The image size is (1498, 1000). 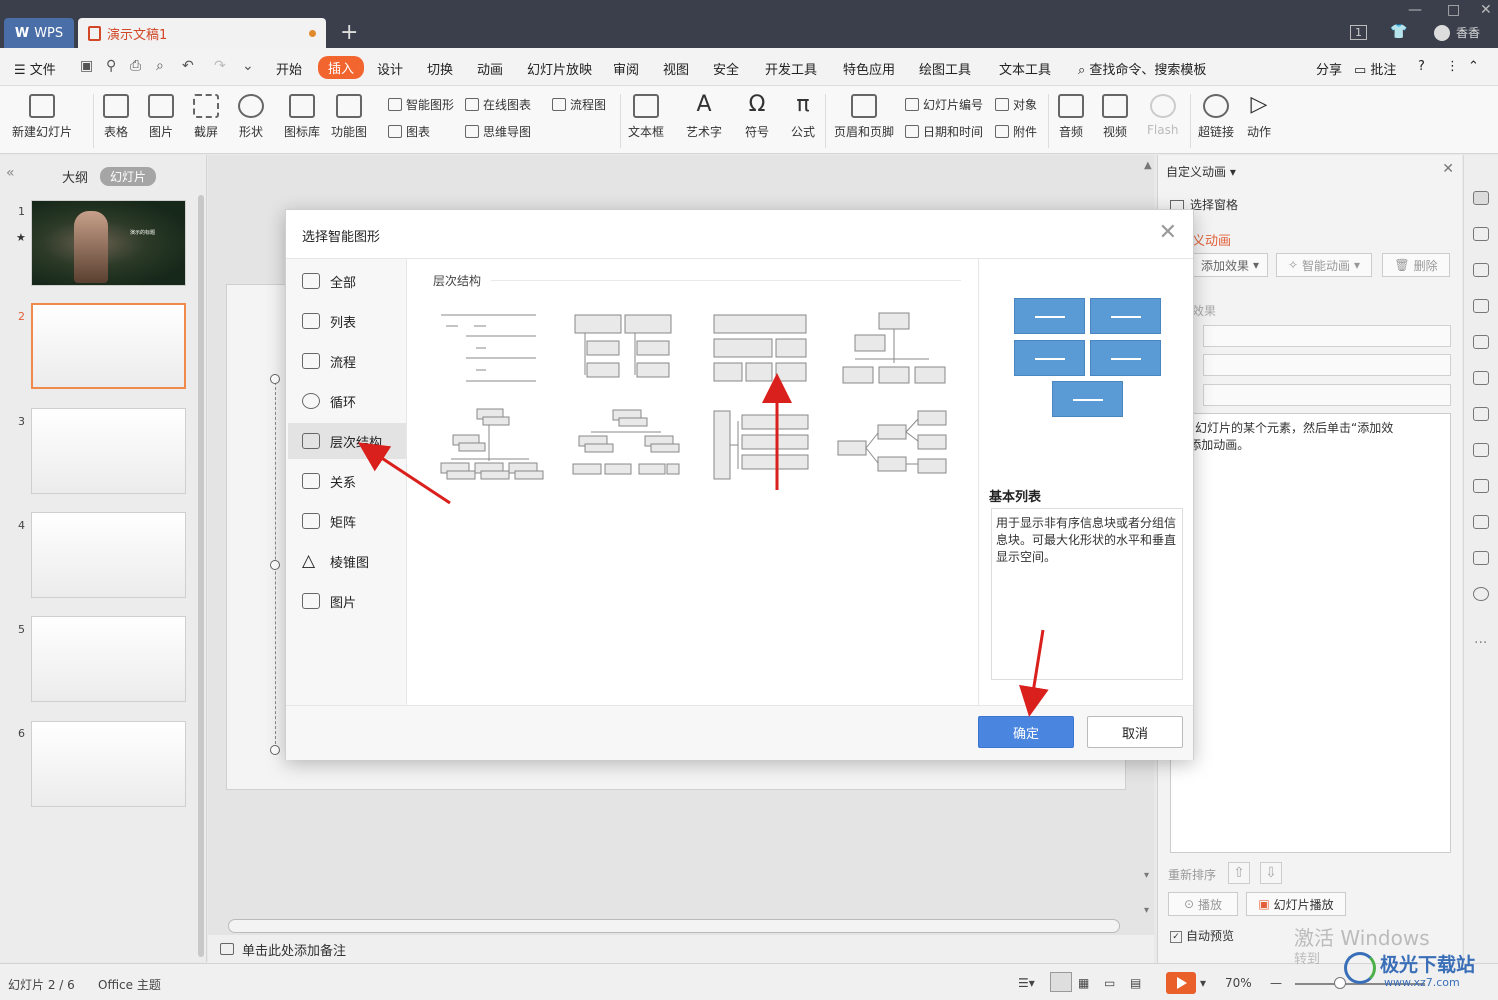 What do you see at coordinates (39, 33) in the screenshot?
I see `wps-home-tab: W WPS` at bounding box center [39, 33].